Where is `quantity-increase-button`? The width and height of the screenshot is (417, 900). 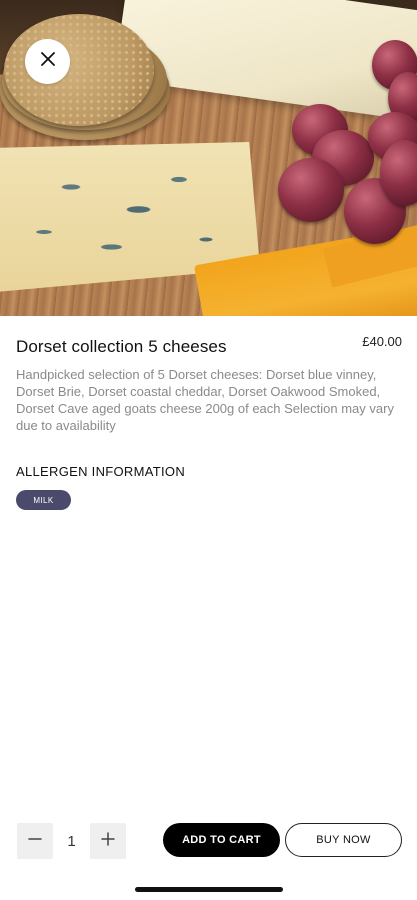
quantity-increase-button is located at coordinates (108, 841).